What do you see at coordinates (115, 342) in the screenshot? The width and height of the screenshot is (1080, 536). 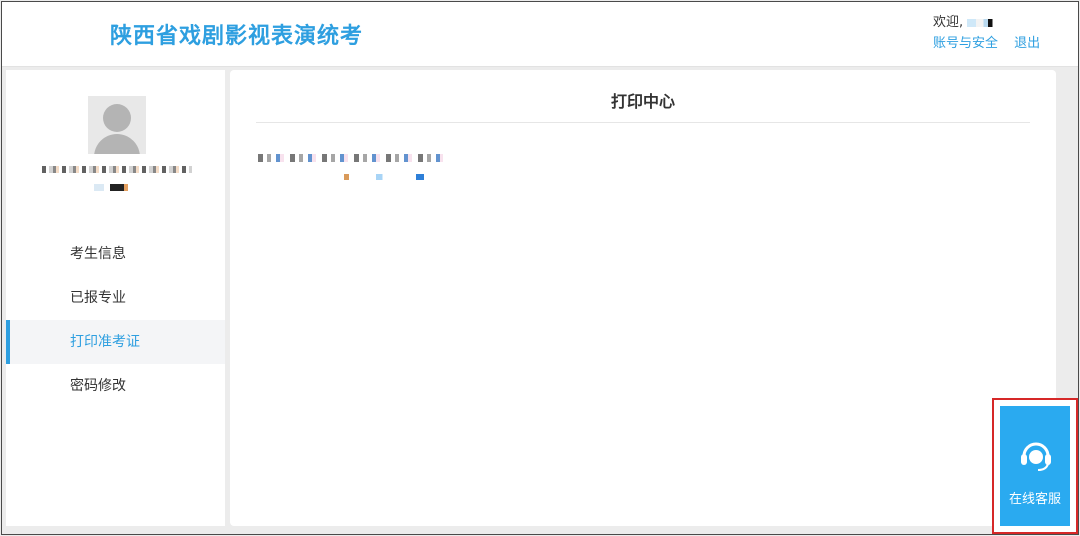 I see `sidebar-item-print-admission-ticket: 打印准考证` at bounding box center [115, 342].